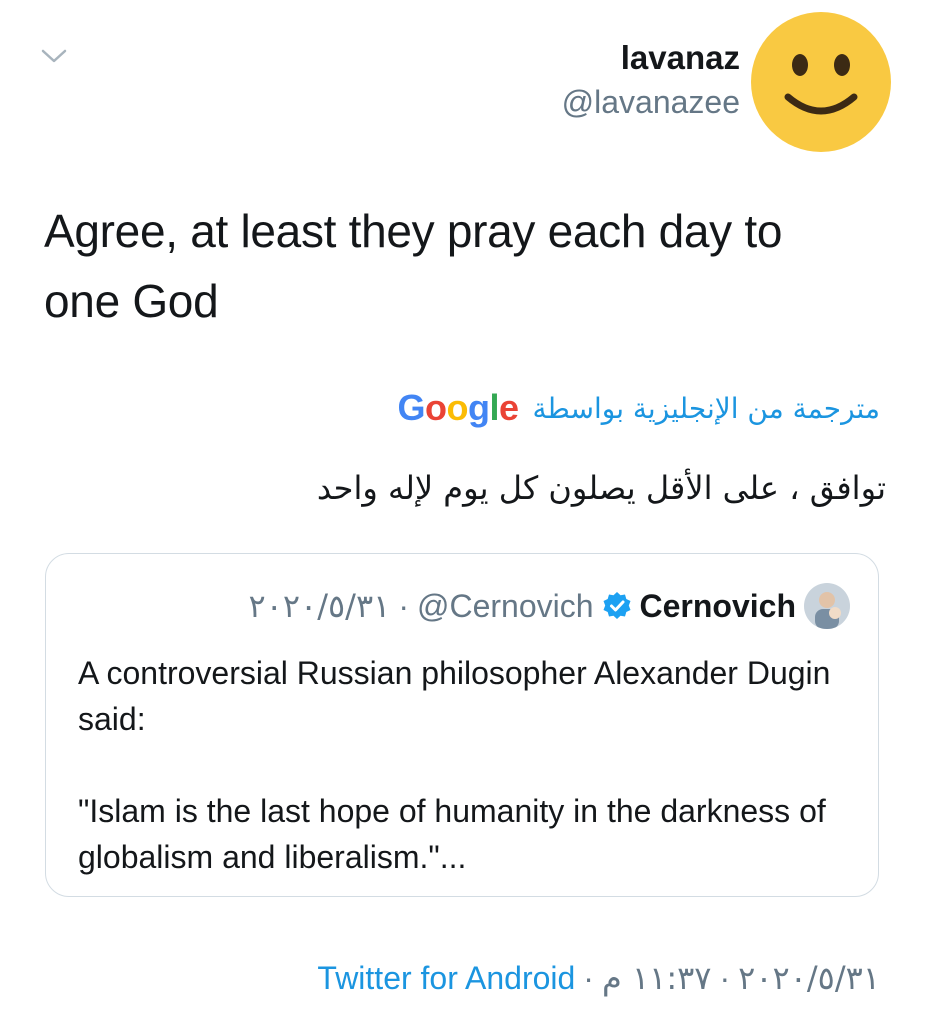 The height and width of the screenshot is (1024, 926). Describe the element at coordinates (617, 605) in the screenshot. I see `verified-badge-icon` at that location.